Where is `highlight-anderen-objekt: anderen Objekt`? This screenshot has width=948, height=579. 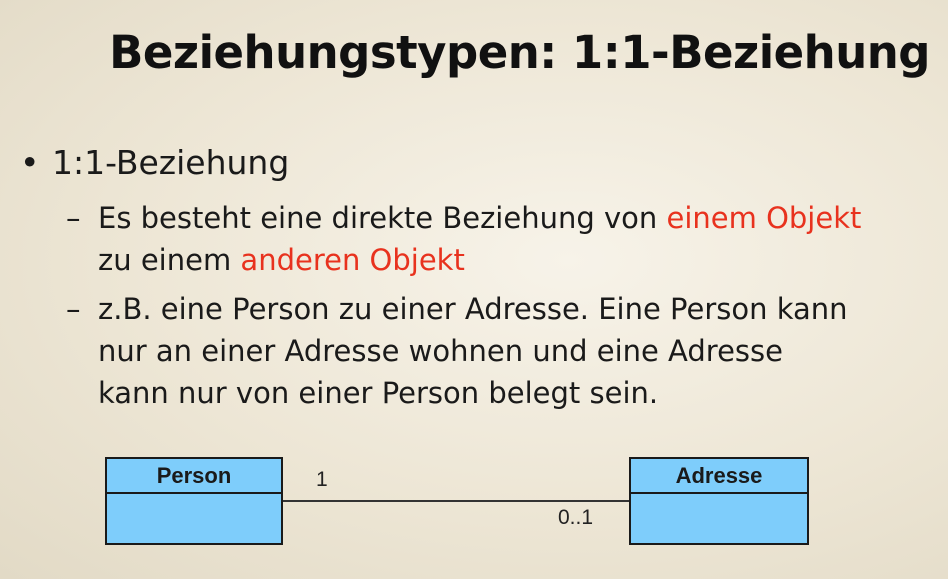 highlight-anderen-objekt: anderen Objekt is located at coordinates (352, 260).